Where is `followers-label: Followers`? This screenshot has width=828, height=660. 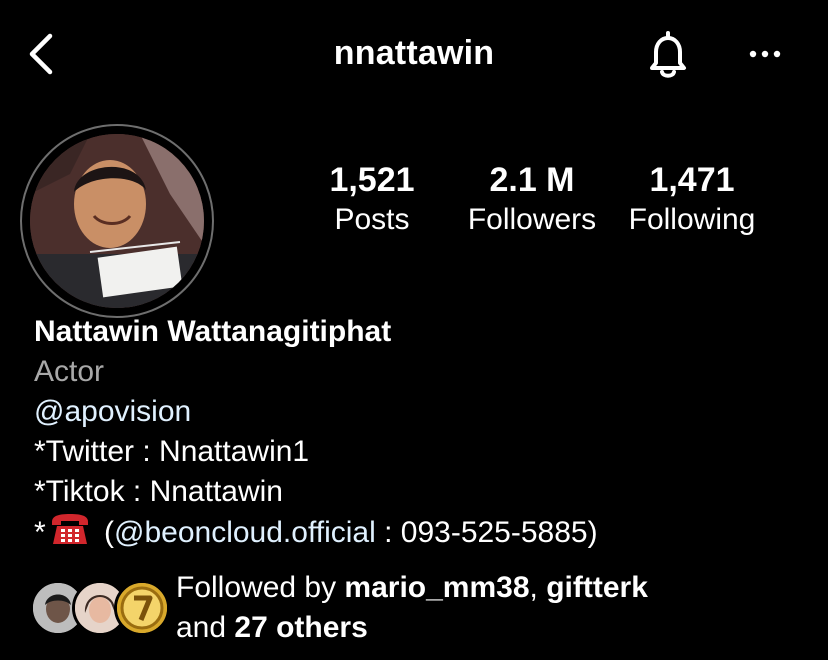
followers-label: Followers is located at coordinates (532, 219).